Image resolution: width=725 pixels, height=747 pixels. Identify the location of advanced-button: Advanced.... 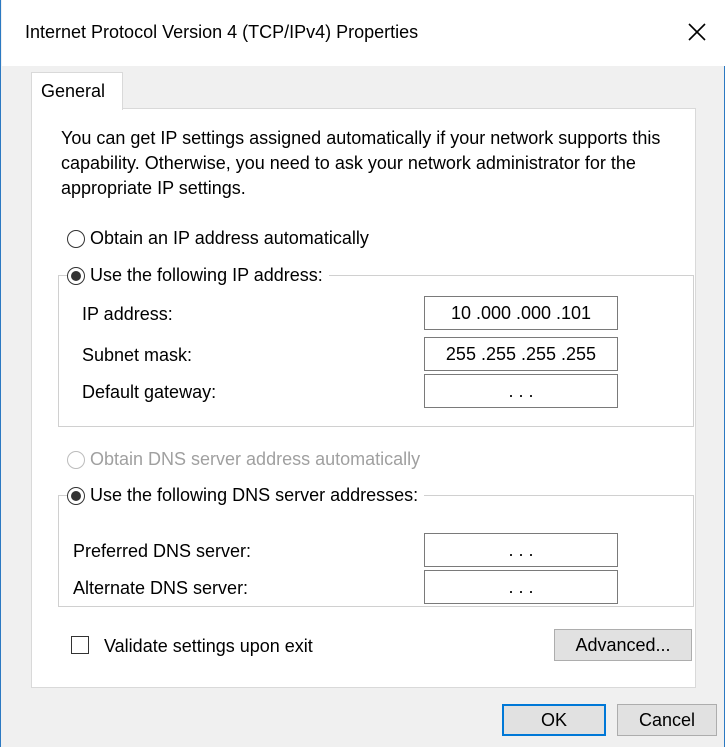
(623, 645).